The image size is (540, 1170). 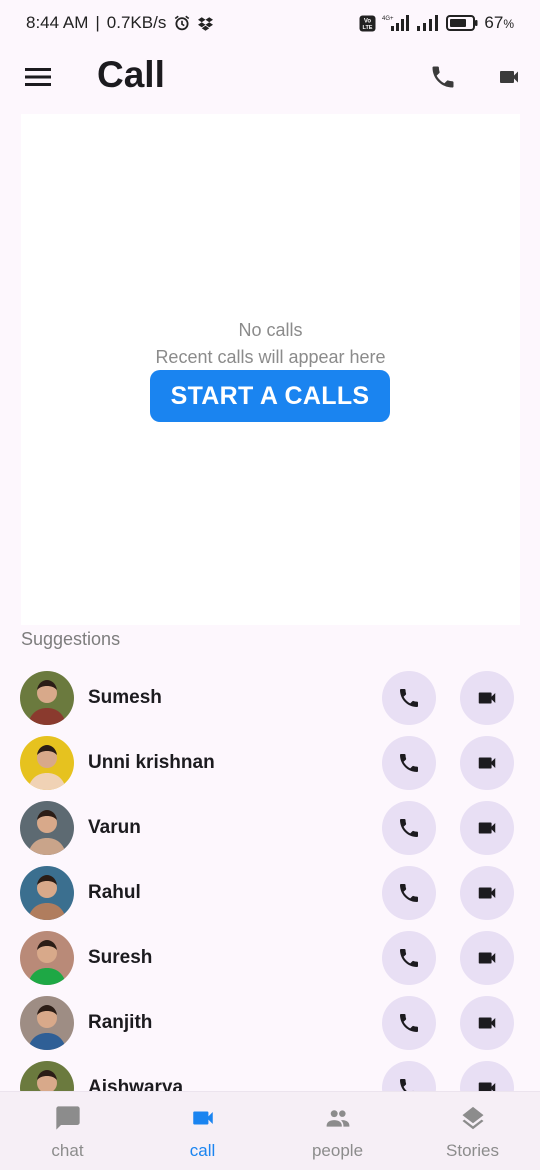 I want to click on suggestion-row: Varun, so click(x=270, y=827).